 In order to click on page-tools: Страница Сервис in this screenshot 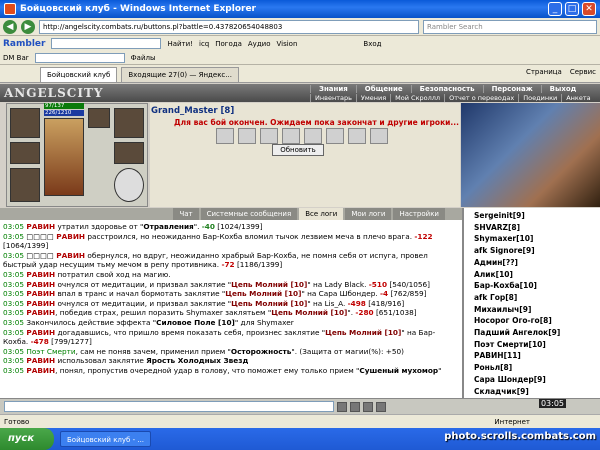, I will do `click(561, 72)`.